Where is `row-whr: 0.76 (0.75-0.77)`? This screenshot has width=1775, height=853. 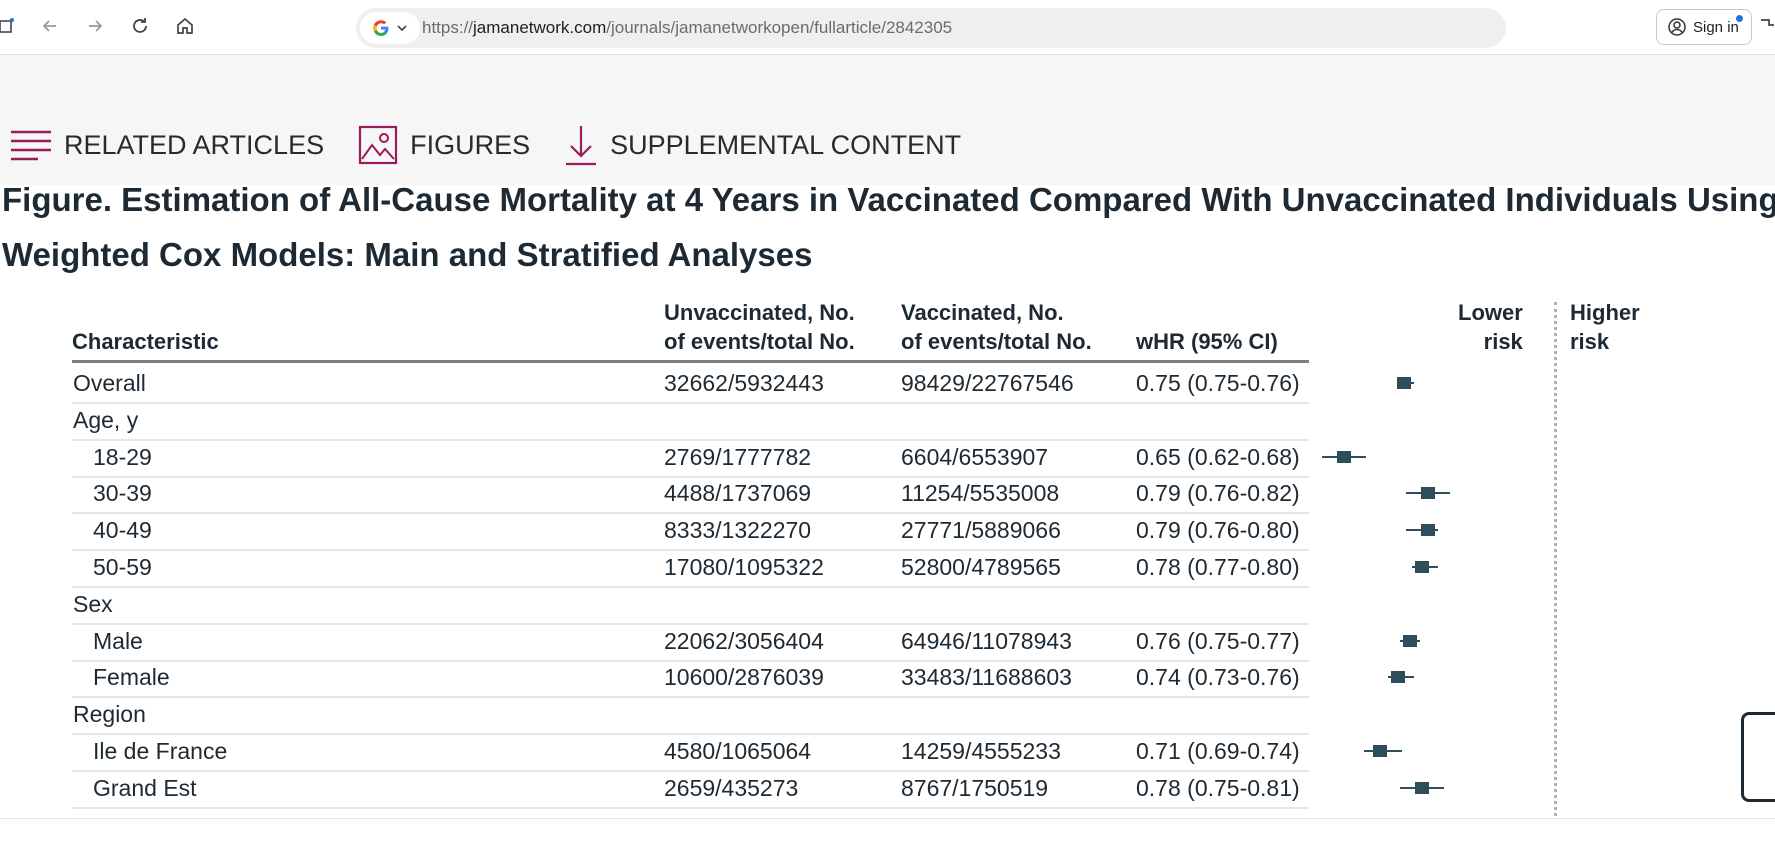
row-whr: 0.76 (0.75-0.77) is located at coordinates (1218, 640).